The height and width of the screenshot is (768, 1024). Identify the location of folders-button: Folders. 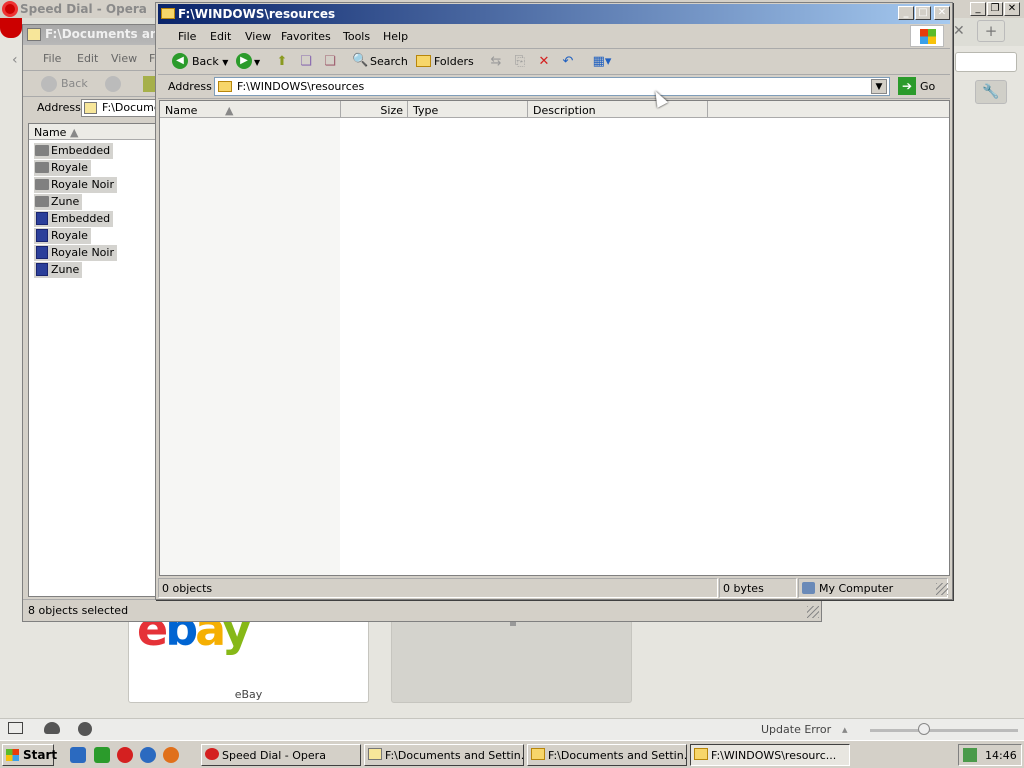
(444, 62).